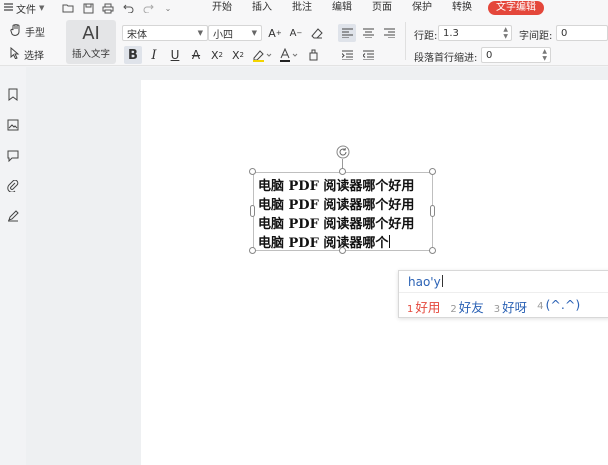  Describe the element at coordinates (432, 211) in the screenshot. I see `resize-handle-right` at that location.